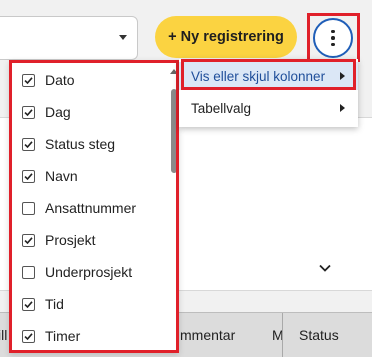 The width and height of the screenshot is (372, 357). What do you see at coordinates (226, 335) in the screenshot?
I see `column-header: mmentar` at bounding box center [226, 335].